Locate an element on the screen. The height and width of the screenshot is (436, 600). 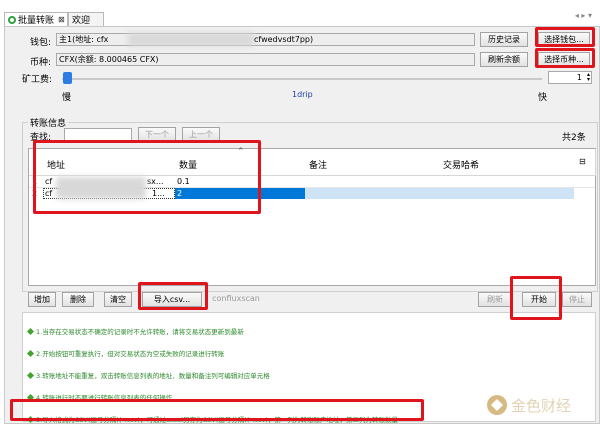
spin-arrows-icon: ▴ ▾ is located at coordinates (588, 77).